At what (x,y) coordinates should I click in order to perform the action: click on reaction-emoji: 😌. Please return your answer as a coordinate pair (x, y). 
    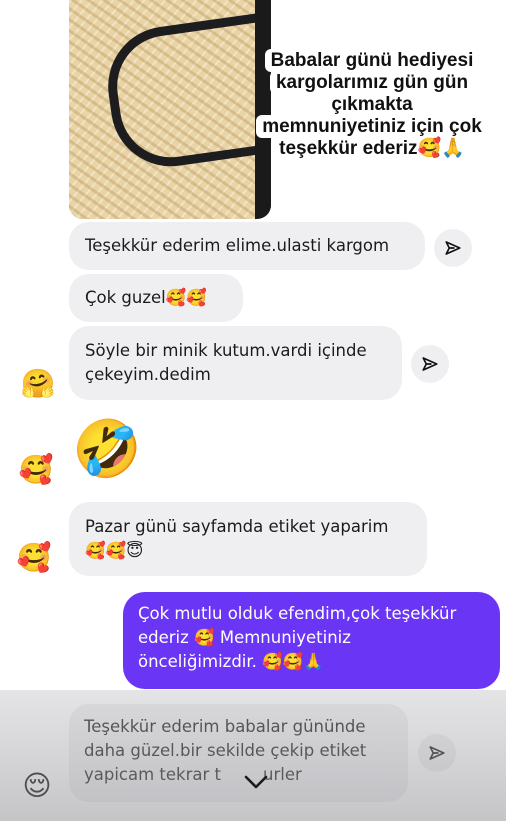
    Looking at the image, I should click on (37, 786).